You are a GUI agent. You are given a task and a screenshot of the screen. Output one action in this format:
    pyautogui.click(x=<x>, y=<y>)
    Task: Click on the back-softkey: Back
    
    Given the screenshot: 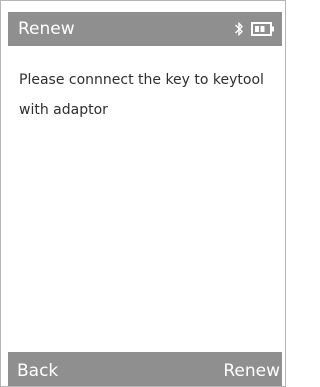 What is the action you would take?
    pyautogui.click(x=37, y=371)
    